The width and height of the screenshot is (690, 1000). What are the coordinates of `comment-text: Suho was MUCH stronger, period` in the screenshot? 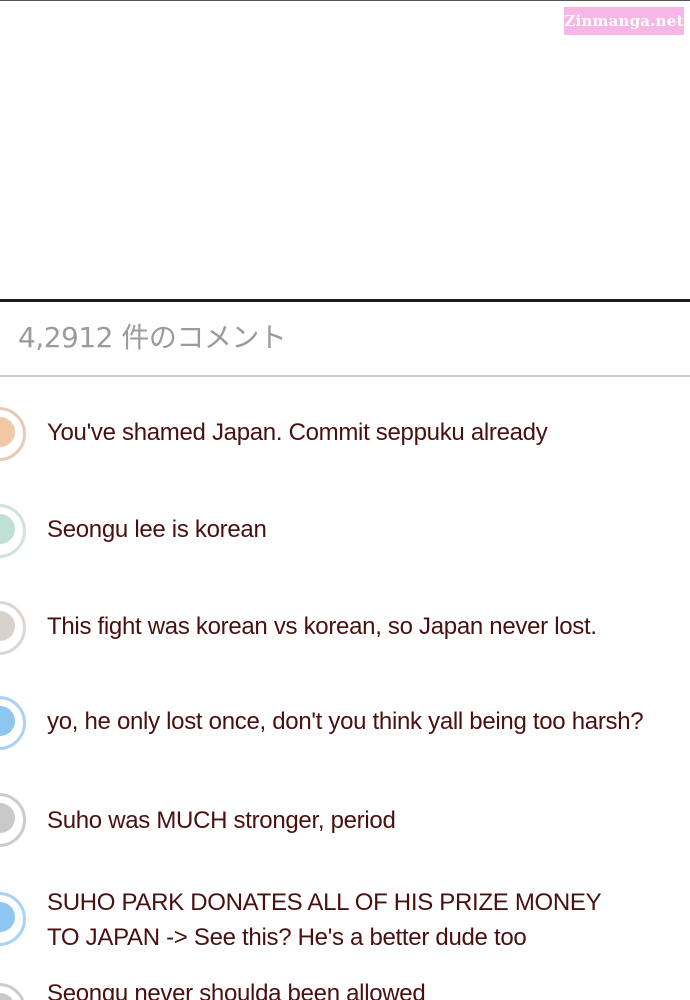 It's located at (221, 820).